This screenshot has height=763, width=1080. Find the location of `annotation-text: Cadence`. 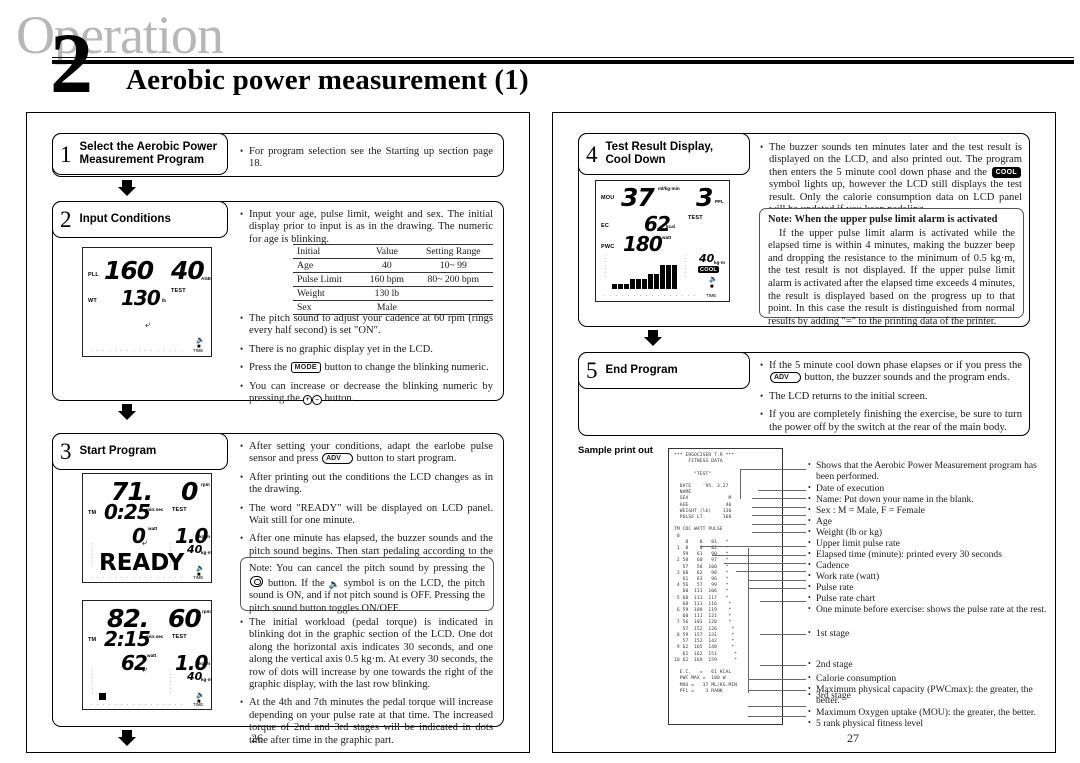

annotation-text: Cadence is located at coordinates (923, 565).